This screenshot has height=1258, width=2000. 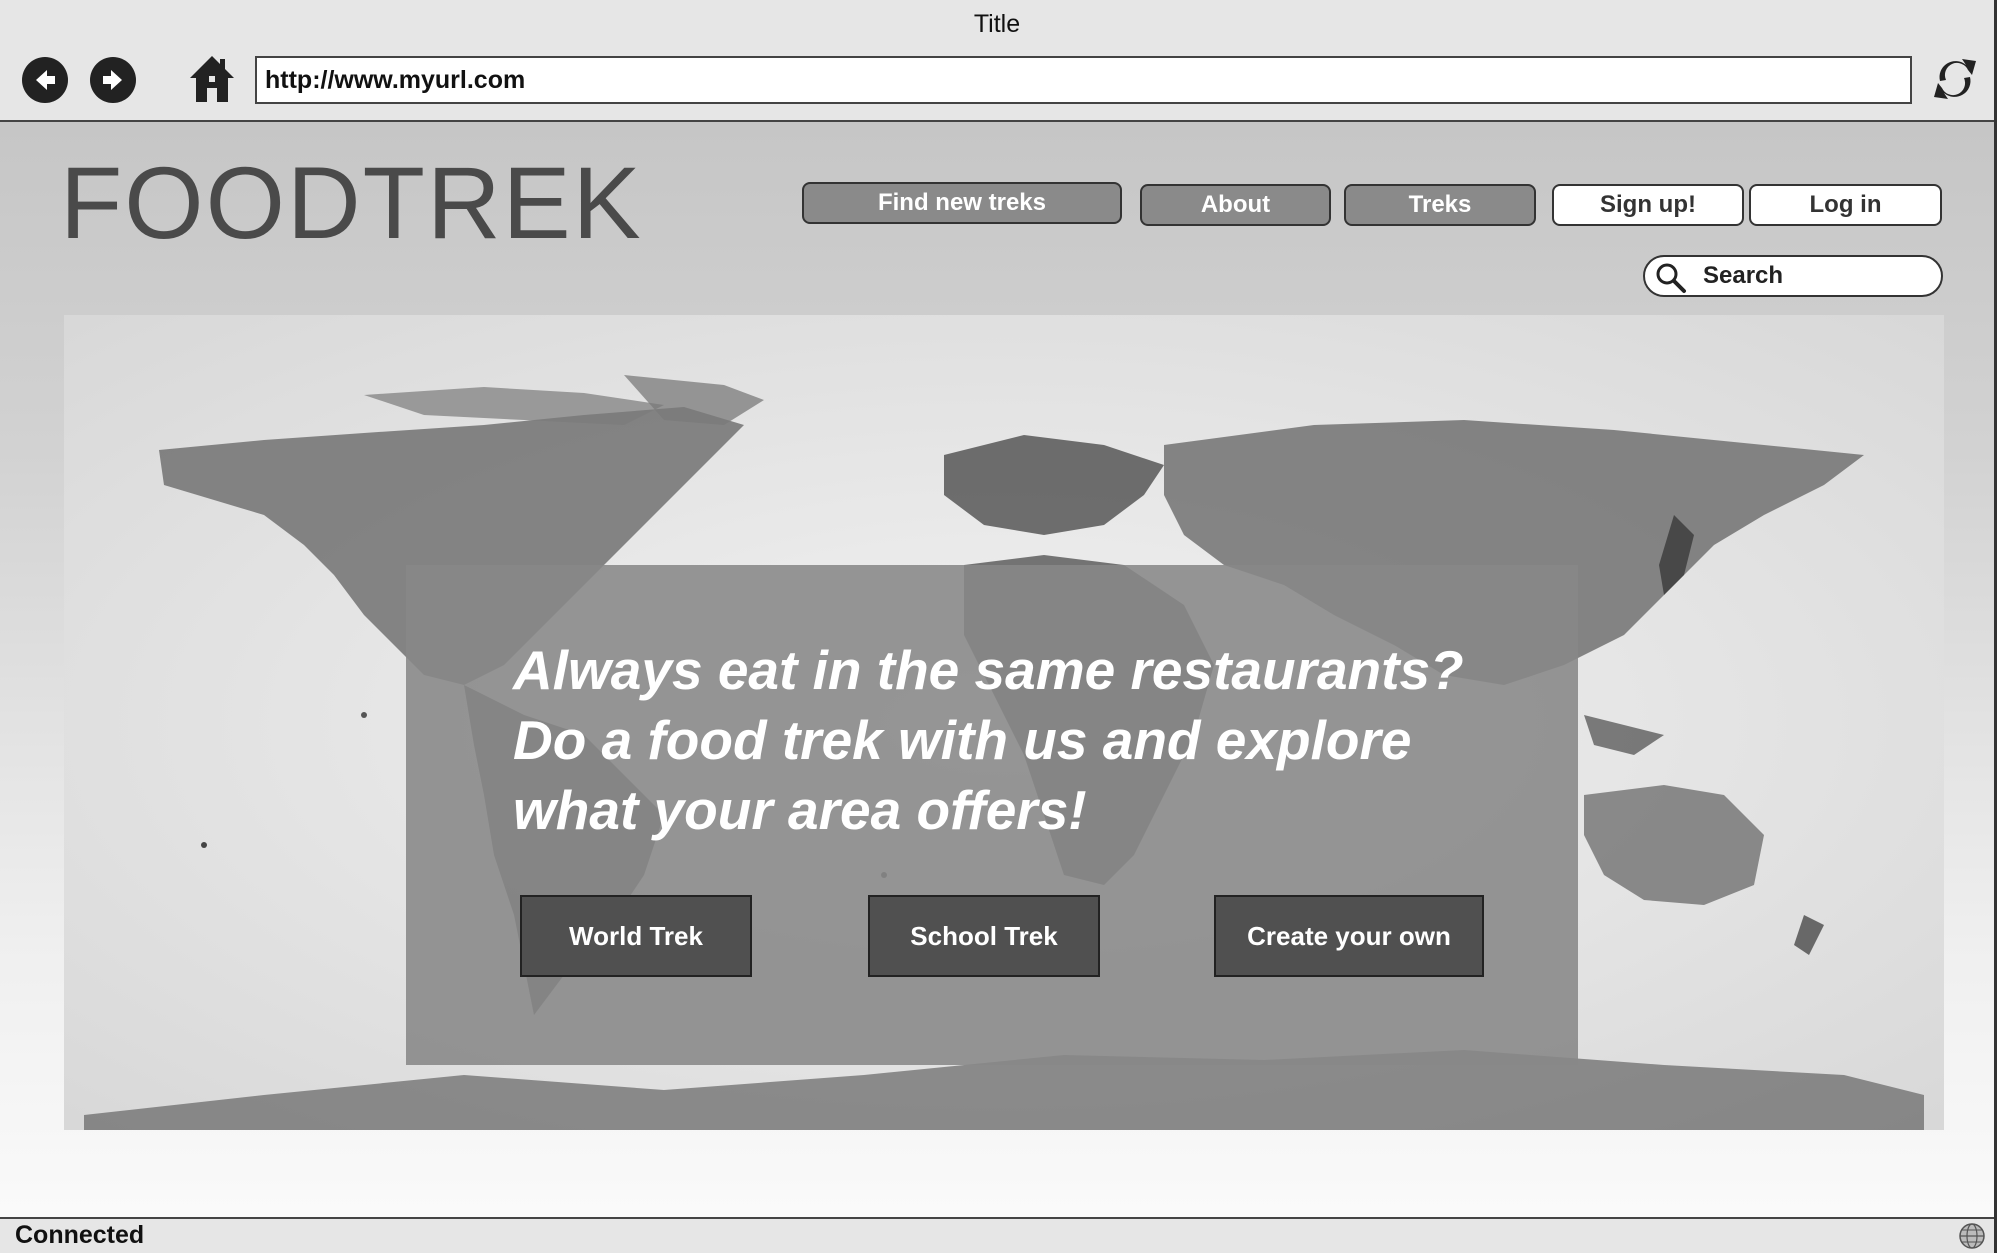 I want to click on tagline-line-1: Always eat in the same restaurants?, so click(x=988, y=670).